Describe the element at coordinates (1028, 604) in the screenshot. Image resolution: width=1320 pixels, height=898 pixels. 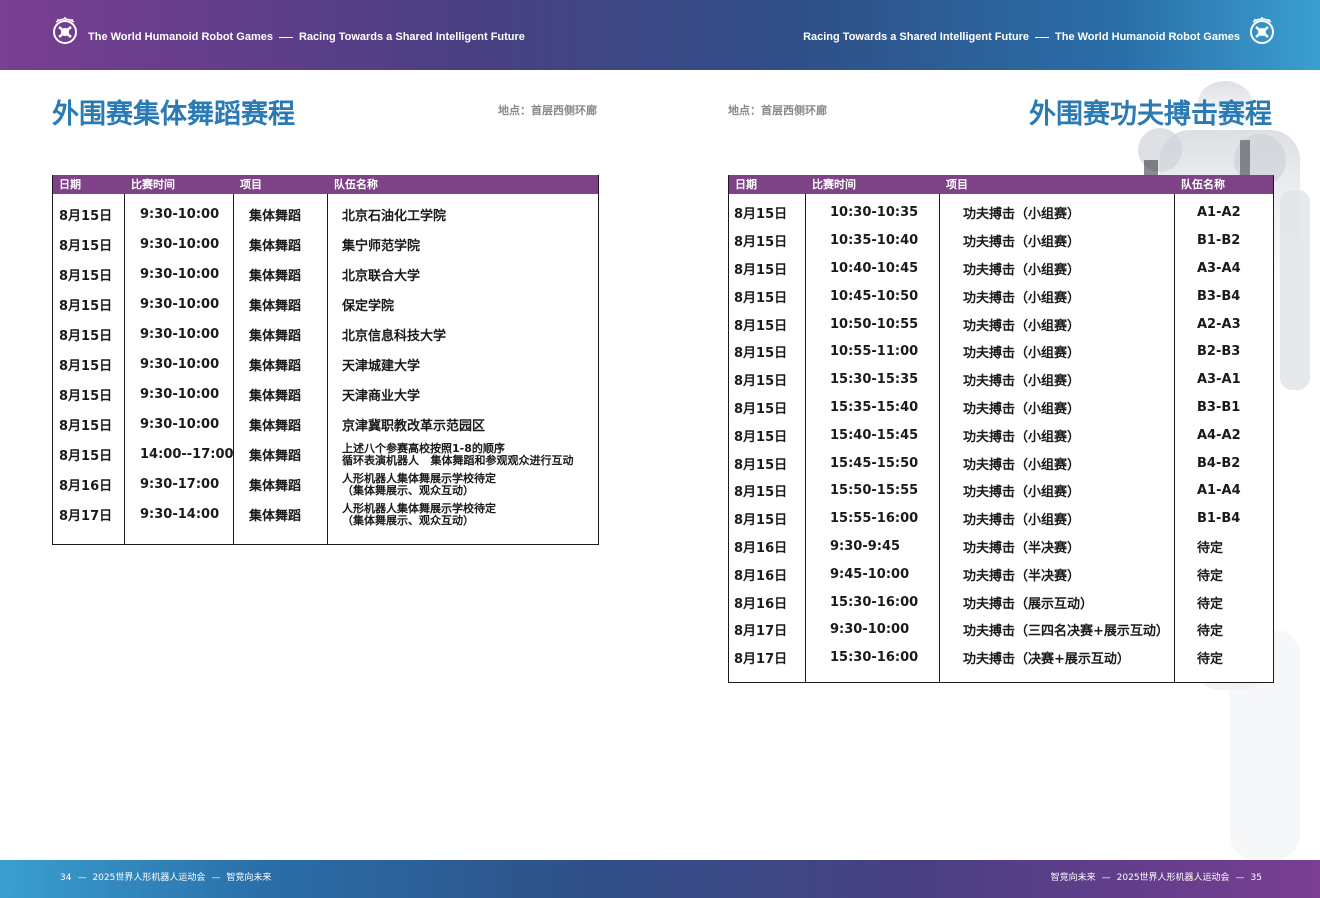
I see `table-cell-event: 功夫搏击（展示互动）` at that location.